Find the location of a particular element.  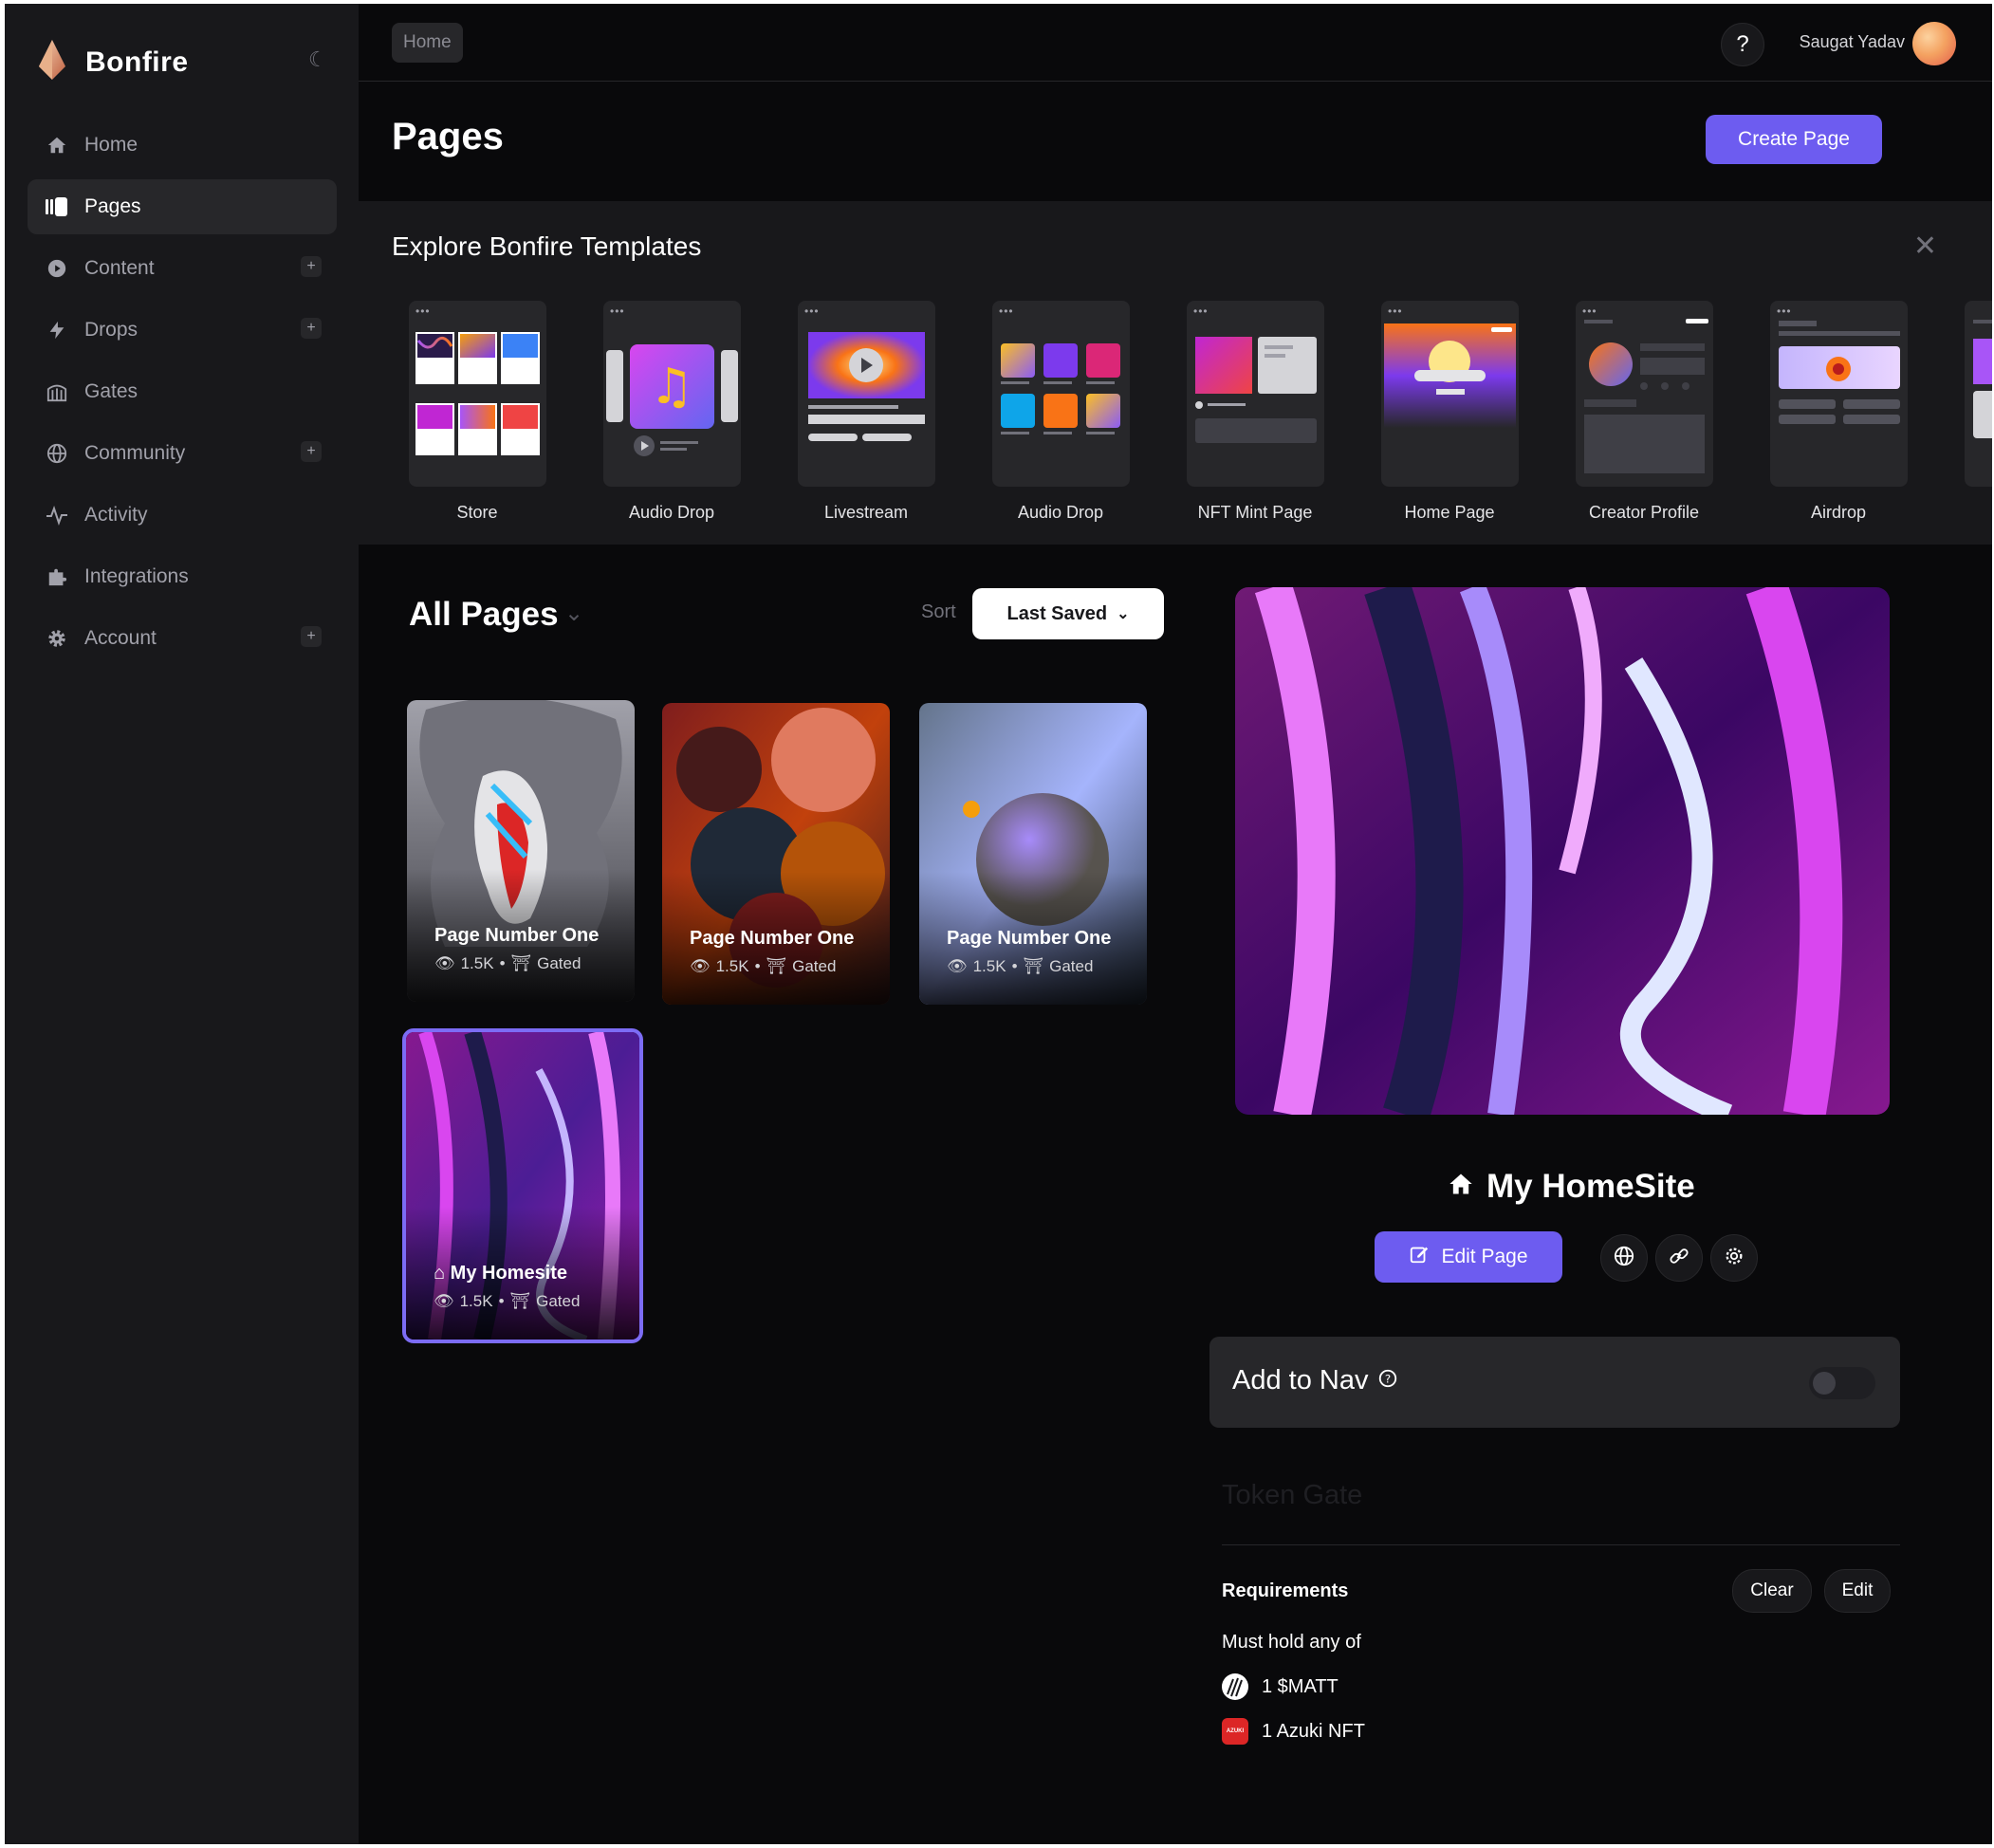

sidebar-item-gates: Gates is located at coordinates (182, 392).